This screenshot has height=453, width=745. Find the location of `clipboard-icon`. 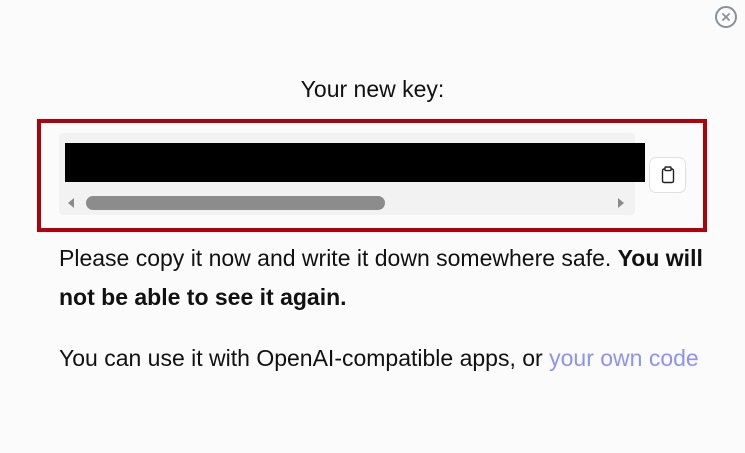

clipboard-icon is located at coordinates (667, 175).